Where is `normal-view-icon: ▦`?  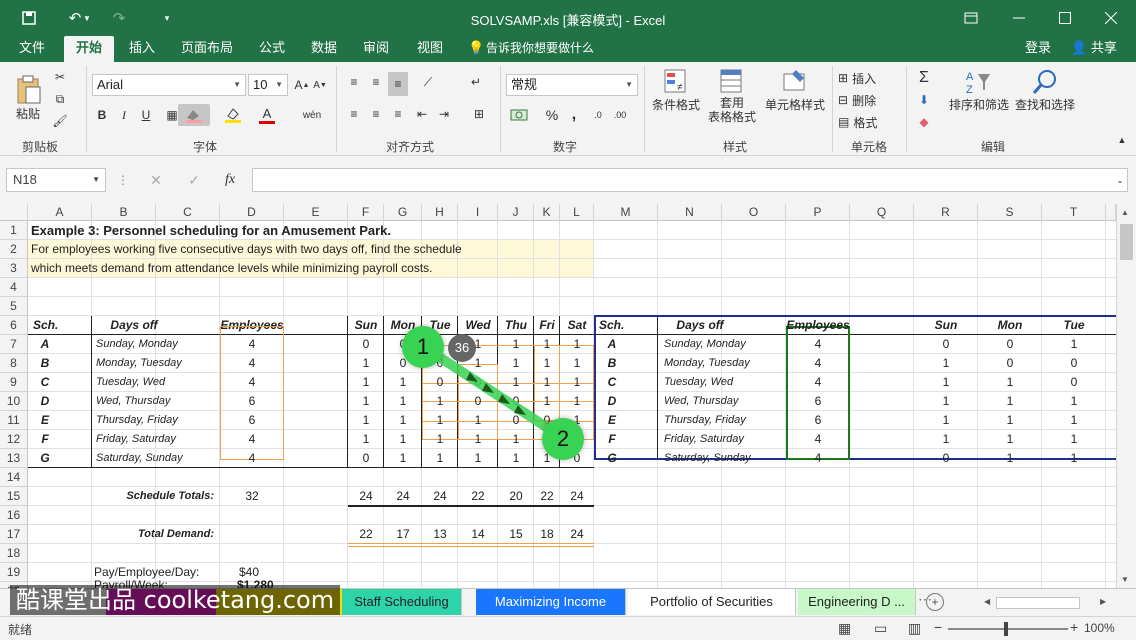
normal-view-icon: ▦ is located at coordinates (844, 628).